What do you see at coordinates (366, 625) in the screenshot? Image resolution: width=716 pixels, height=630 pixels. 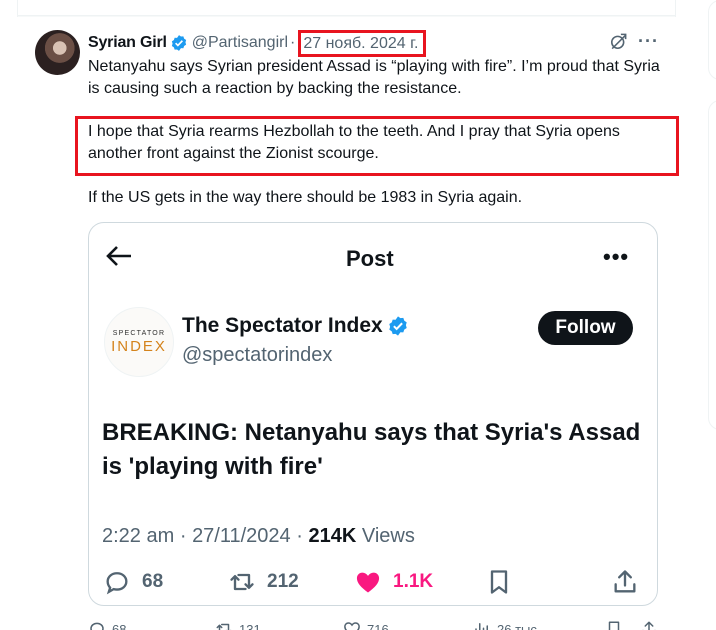 I see `like-button: 716` at bounding box center [366, 625].